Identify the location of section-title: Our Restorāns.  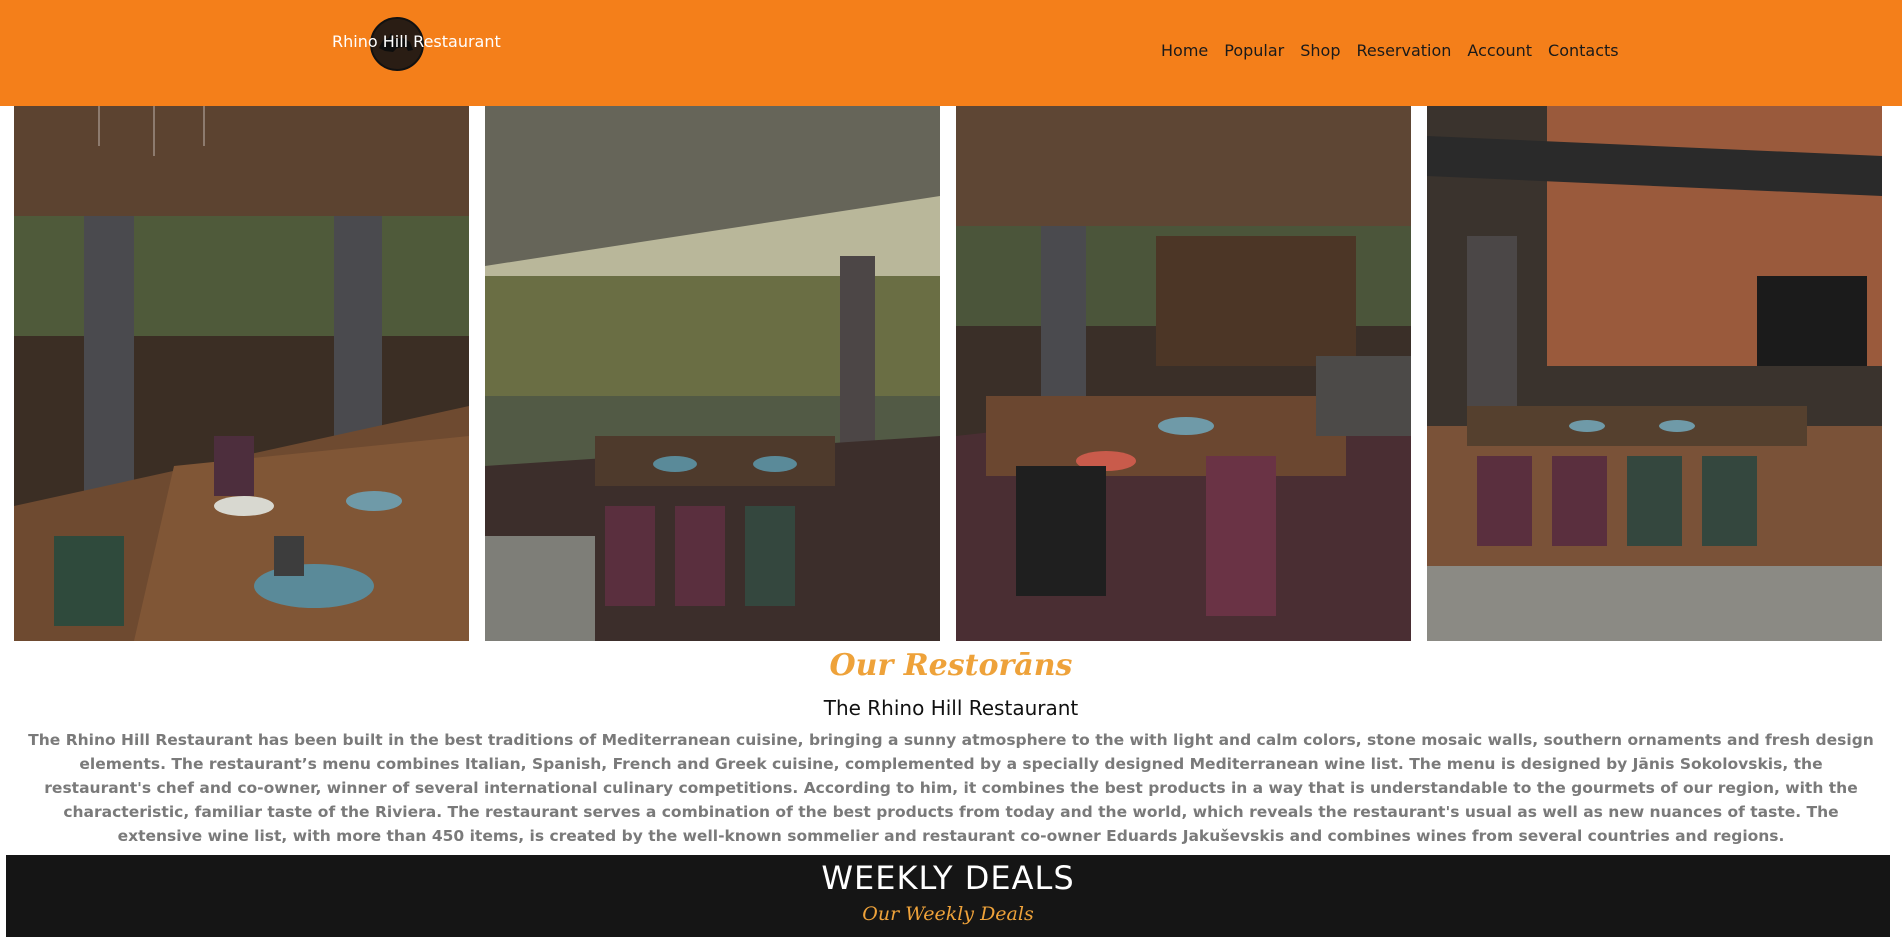
(951, 665).